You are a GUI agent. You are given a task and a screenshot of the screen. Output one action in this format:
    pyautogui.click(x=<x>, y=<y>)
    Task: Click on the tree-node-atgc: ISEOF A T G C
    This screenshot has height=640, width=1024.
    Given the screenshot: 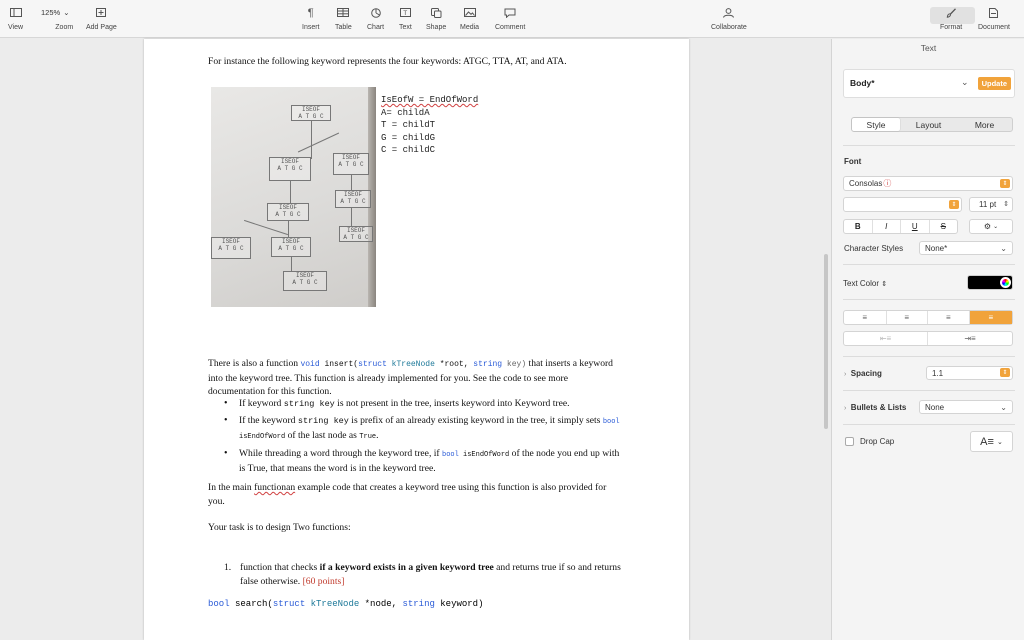 What is the action you would take?
    pyautogui.click(x=305, y=281)
    